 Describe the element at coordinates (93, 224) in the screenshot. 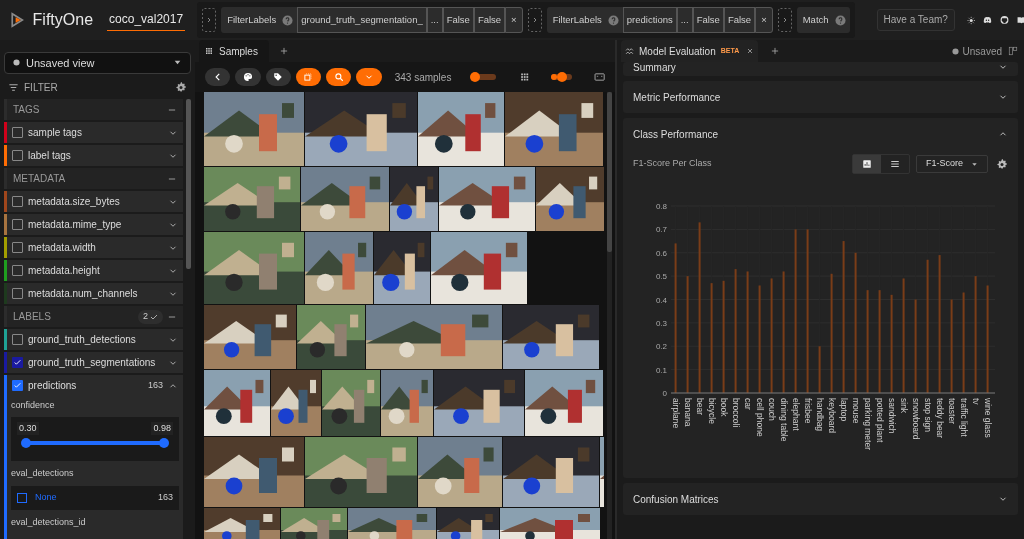

I see `field-row: metadata.mime_type` at that location.